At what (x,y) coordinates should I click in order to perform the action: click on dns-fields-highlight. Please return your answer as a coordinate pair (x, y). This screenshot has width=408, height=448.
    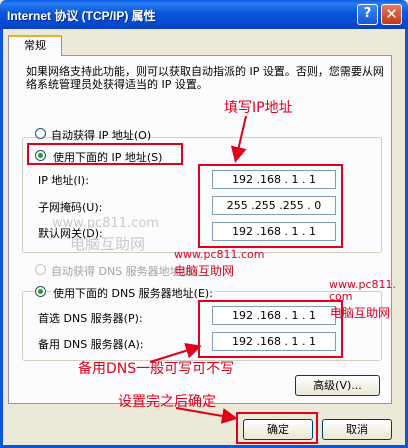
    Looking at the image, I should click on (270, 329).